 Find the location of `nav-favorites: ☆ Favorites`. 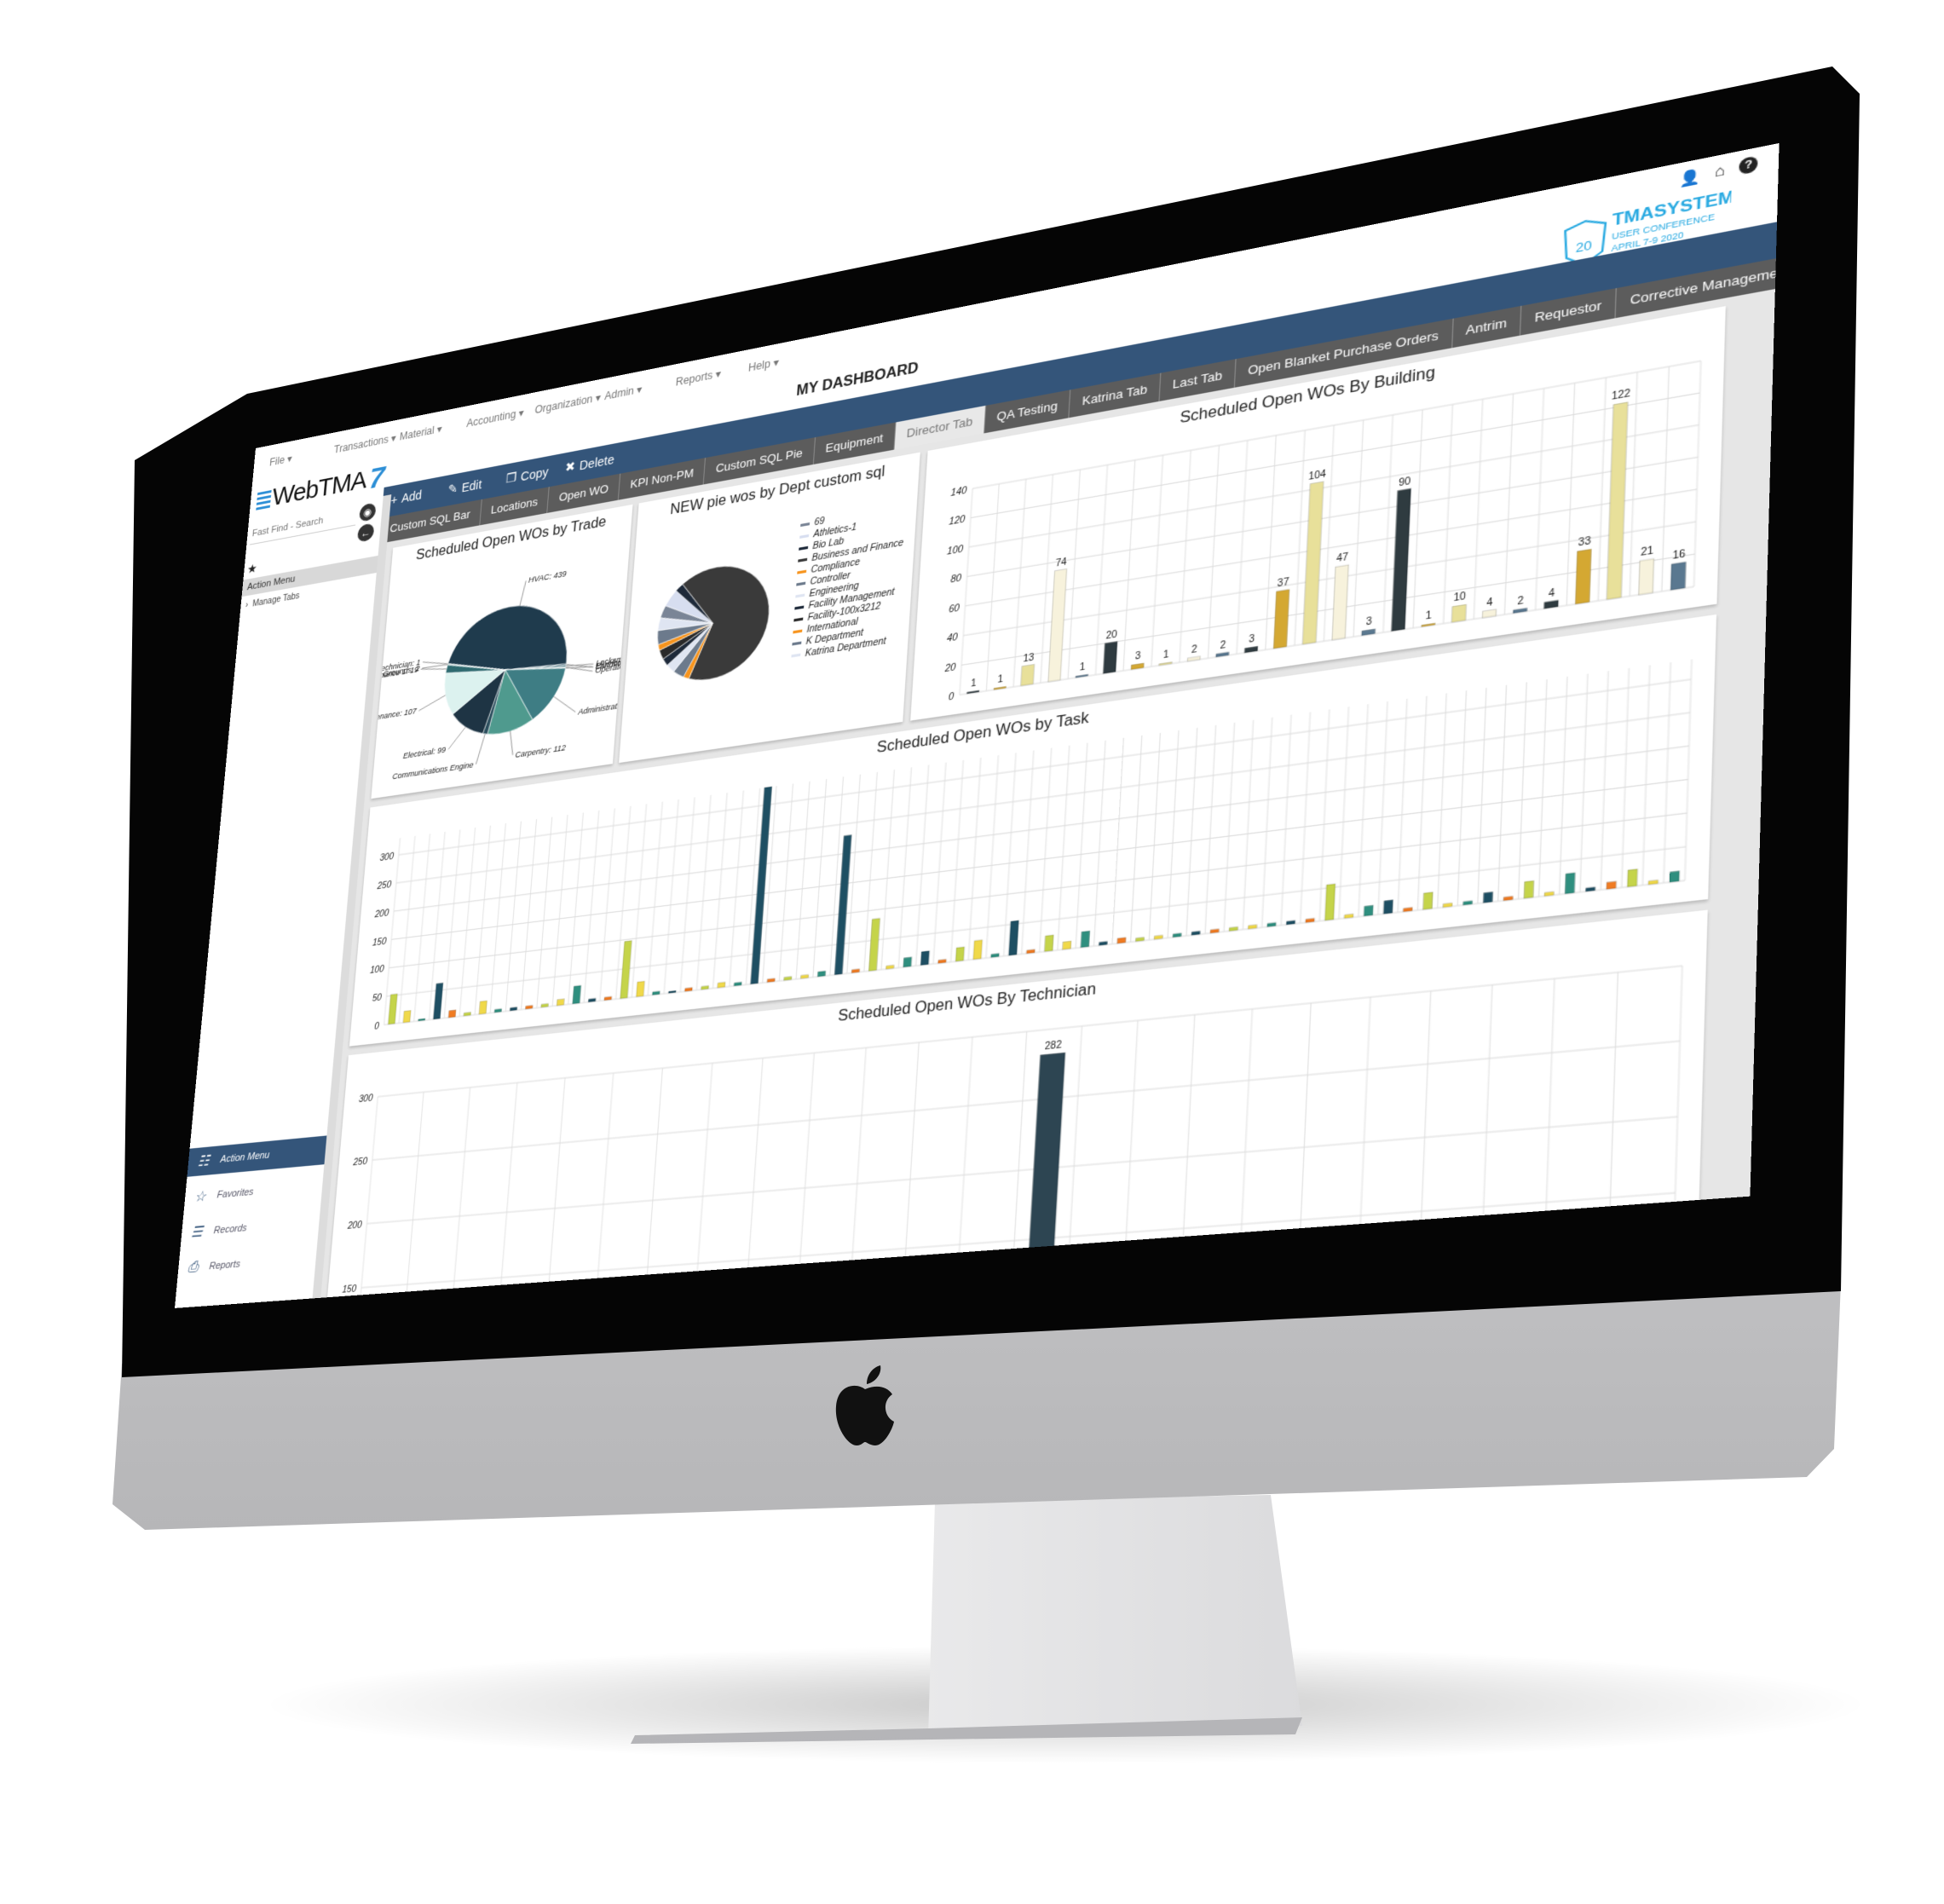

nav-favorites: ☆ Favorites is located at coordinates (254, 1192).